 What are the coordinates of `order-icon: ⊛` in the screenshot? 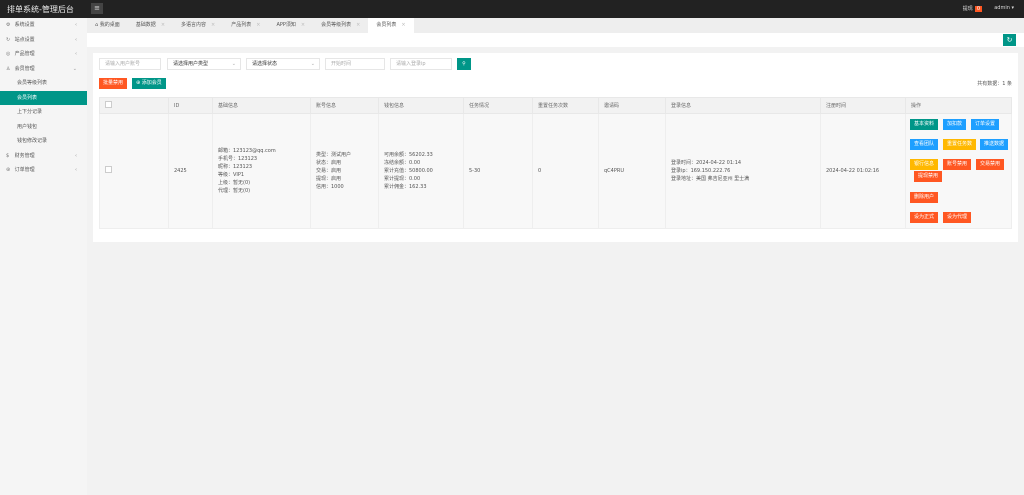 It's located at (8, 170).